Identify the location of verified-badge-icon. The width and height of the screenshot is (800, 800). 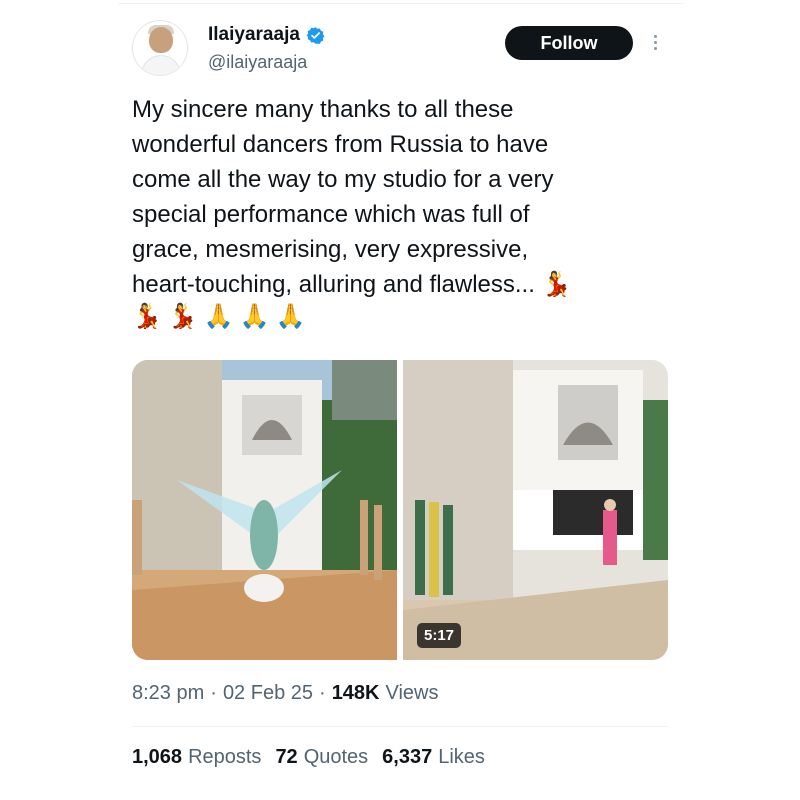
(315, 35).